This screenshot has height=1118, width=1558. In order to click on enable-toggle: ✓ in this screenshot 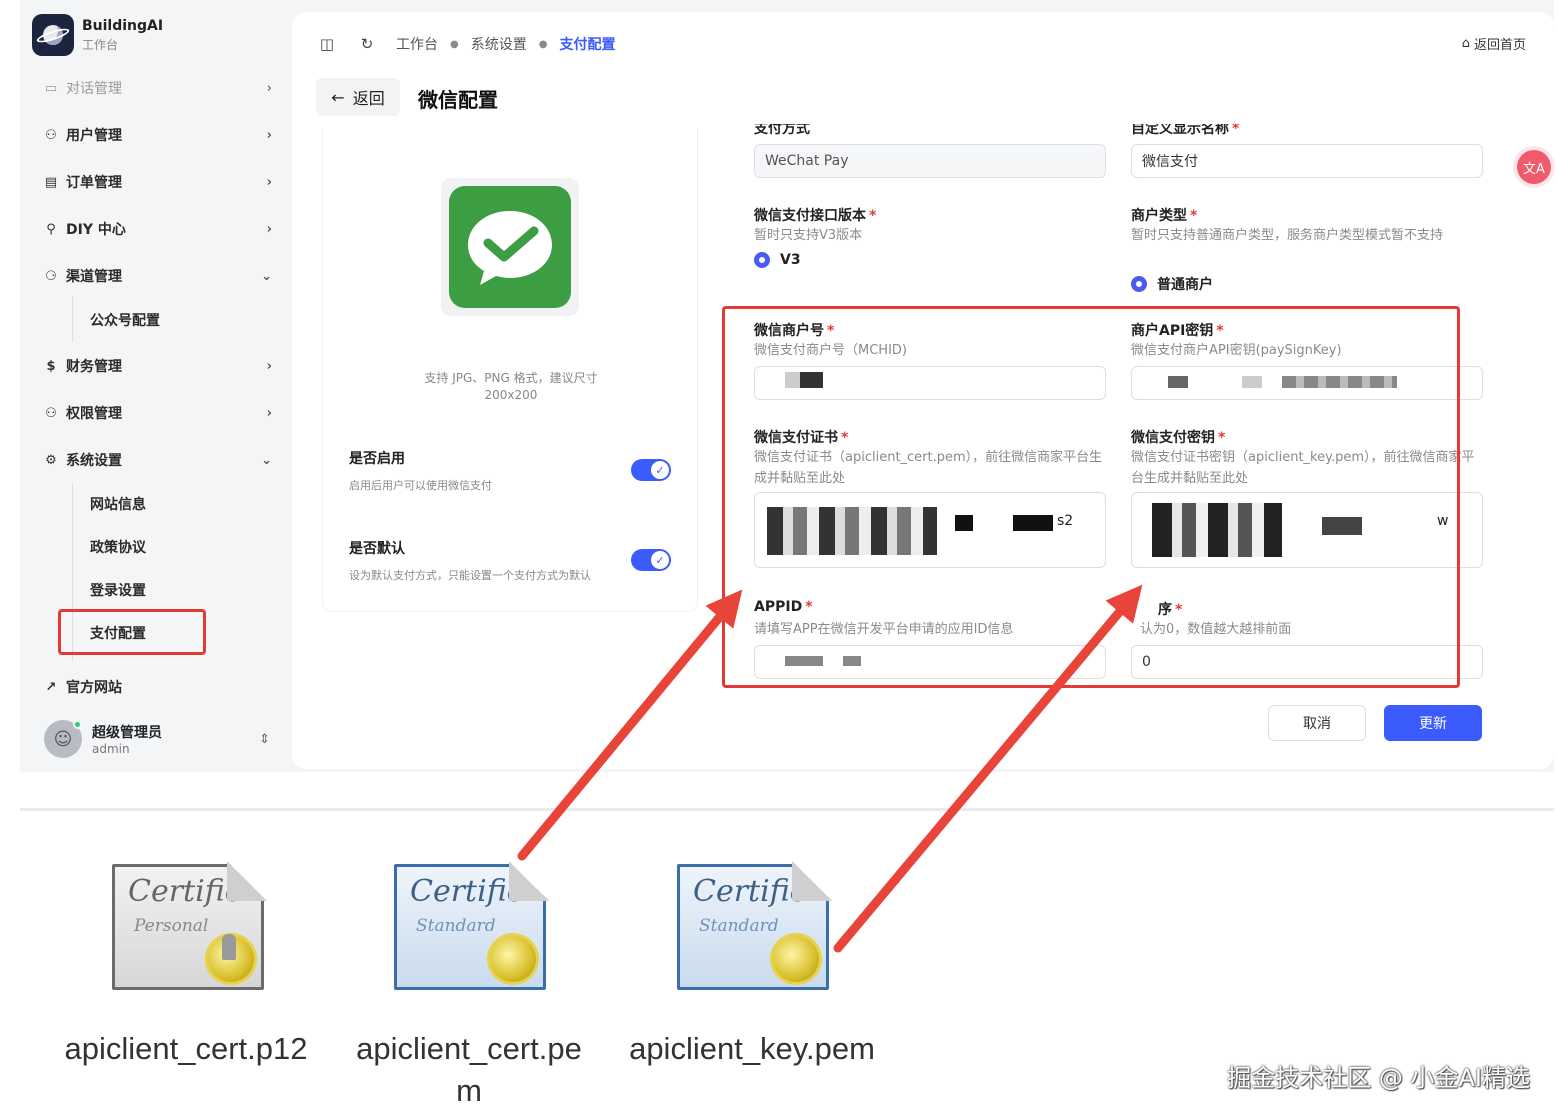, I will do `click(651, 470)`.